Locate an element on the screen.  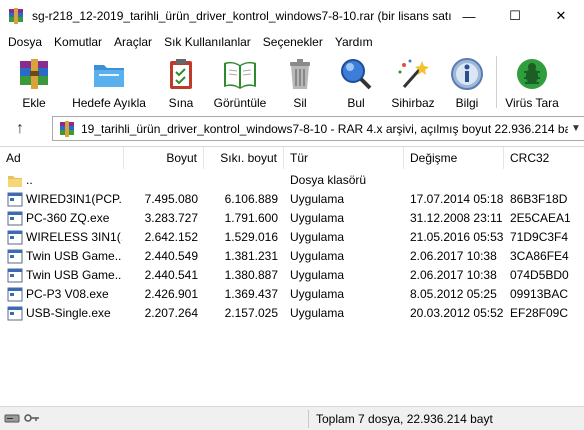
row-modified: 8.05.2012 05:25 is located at coordinates (453, 294).